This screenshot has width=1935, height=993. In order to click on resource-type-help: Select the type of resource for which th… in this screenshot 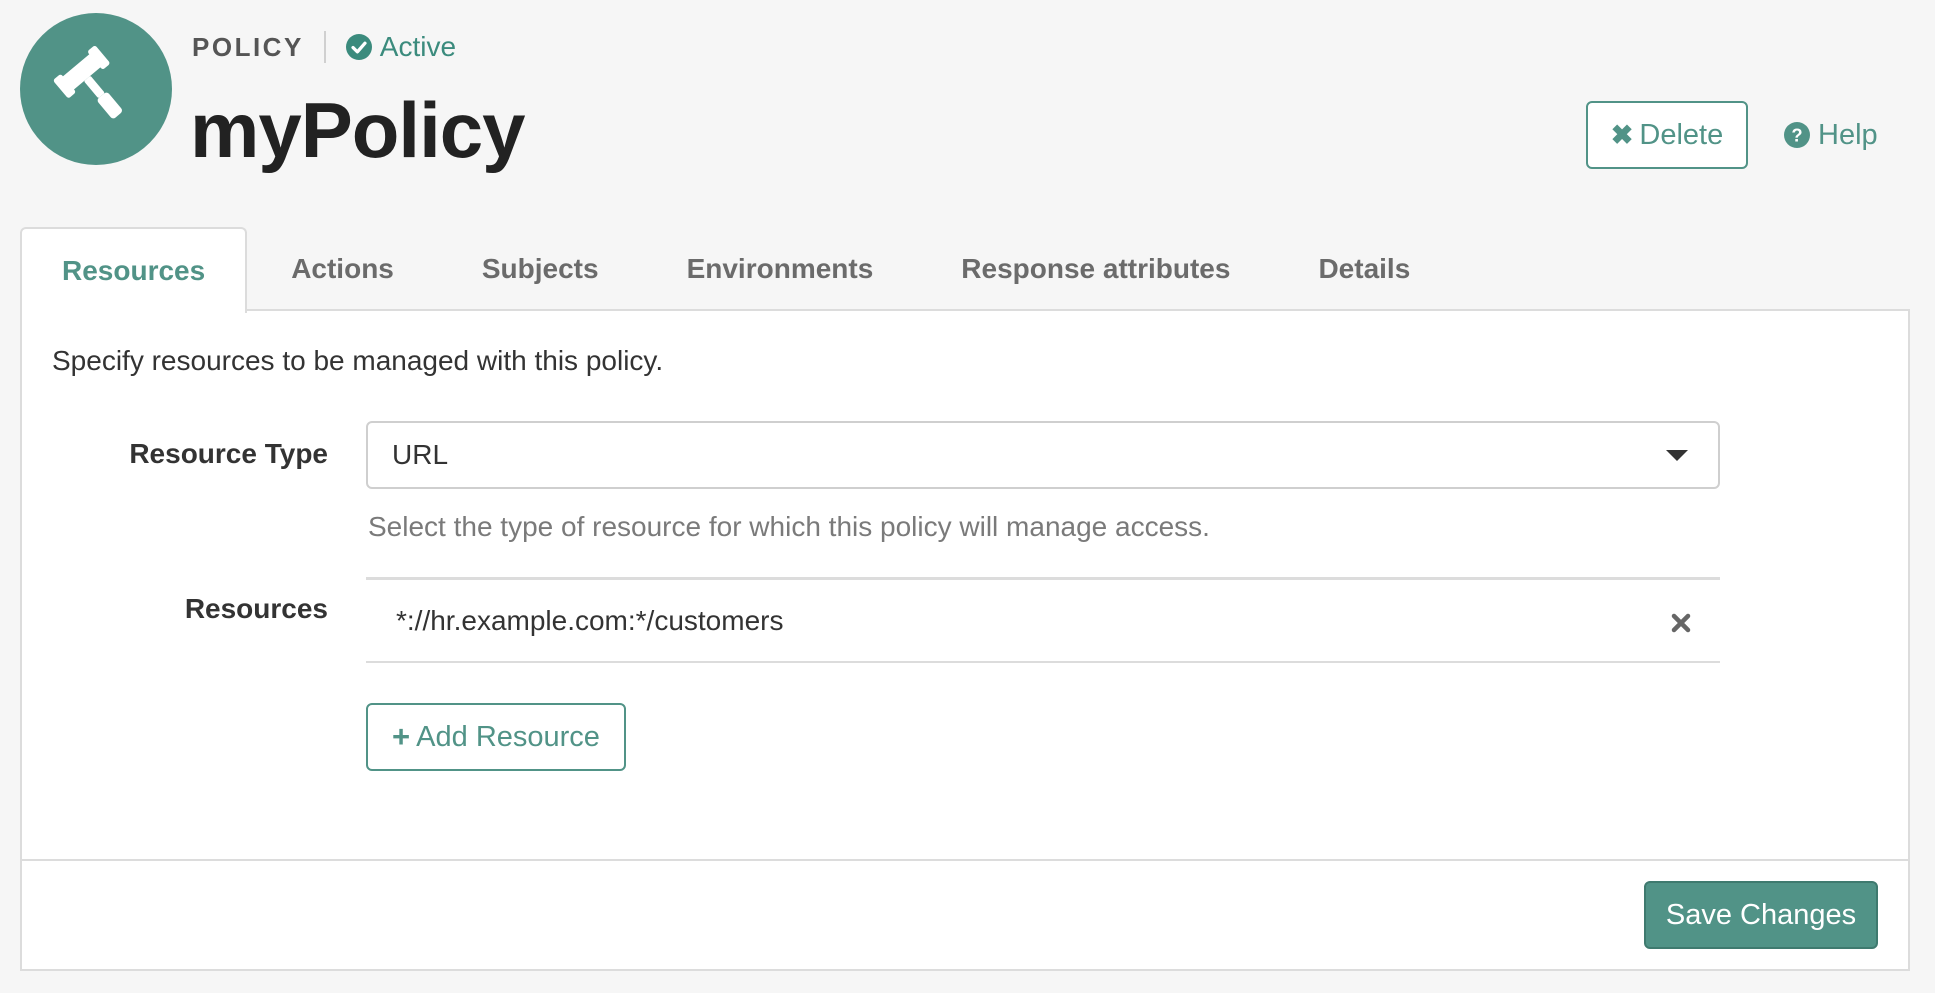, I will do `click(789, 526)`.